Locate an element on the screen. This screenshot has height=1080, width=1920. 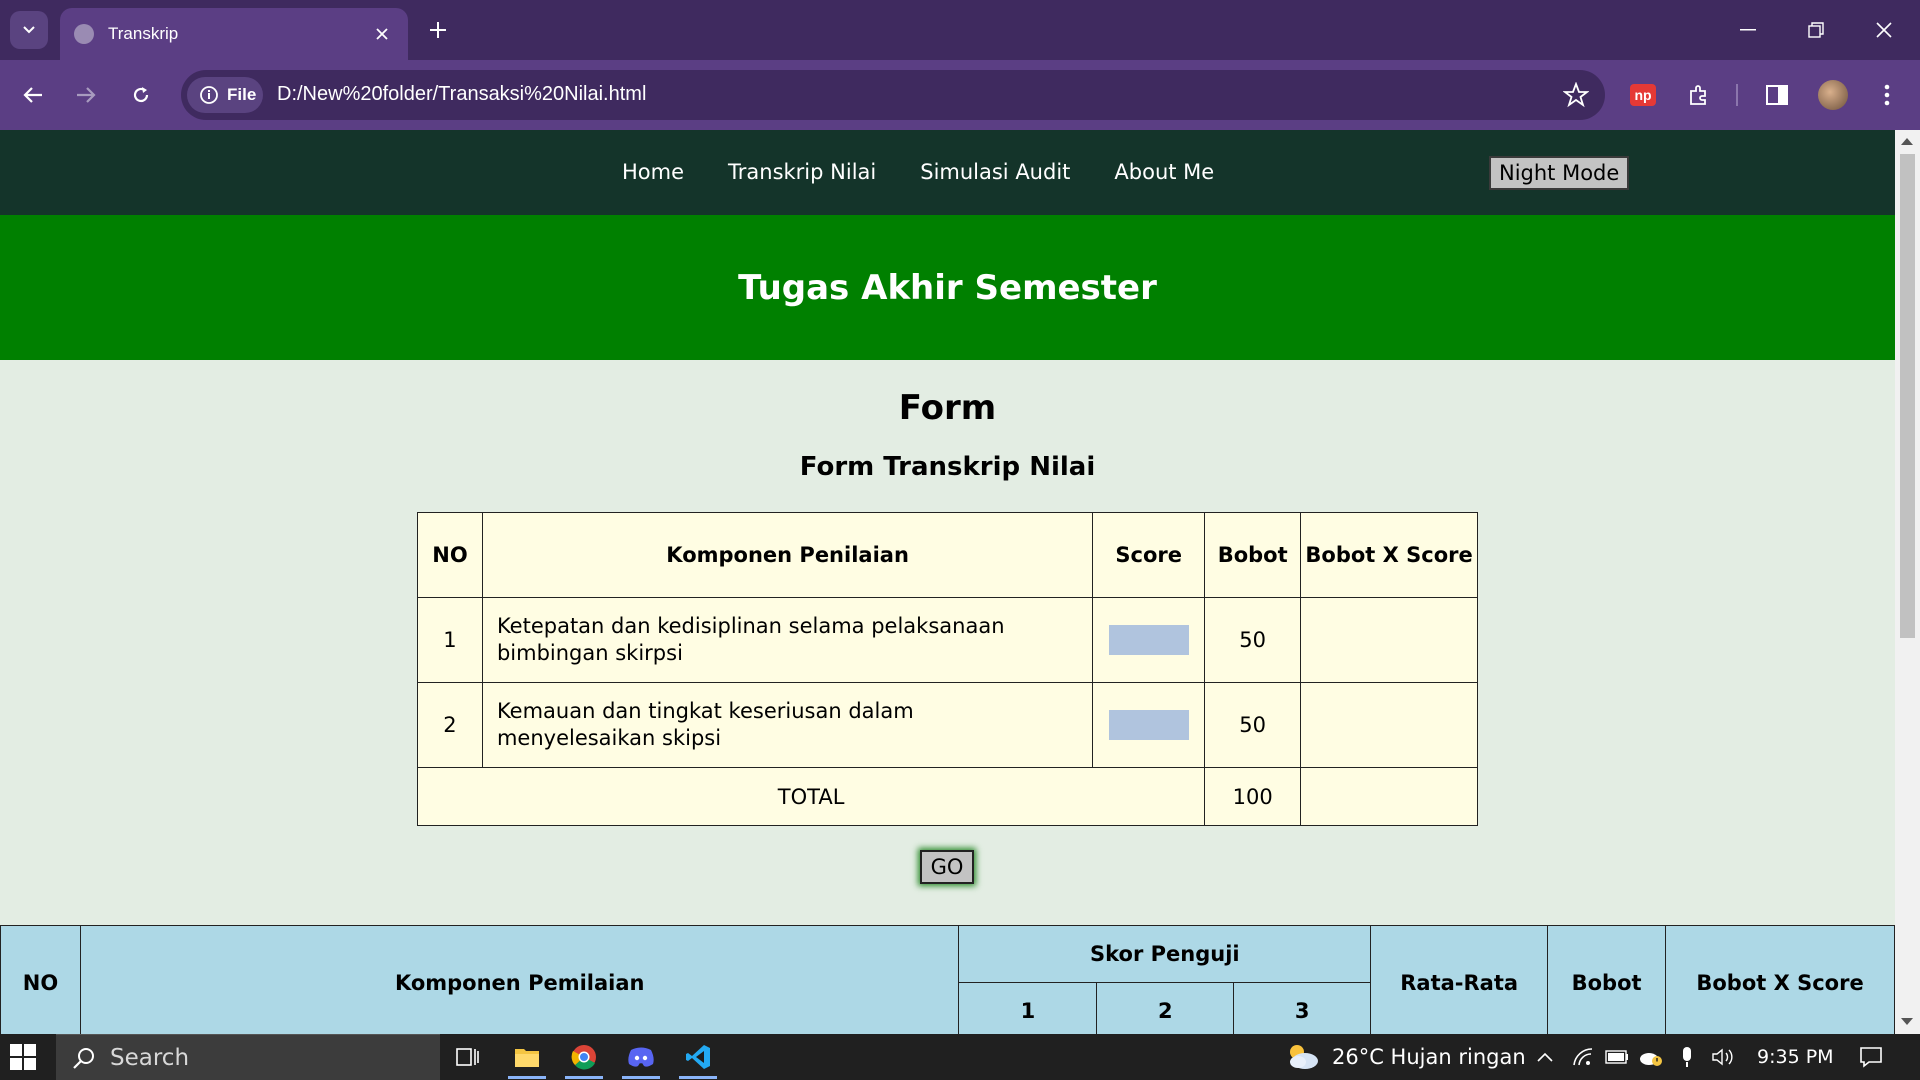
restore-icon is located at coordinates (1816, 30).